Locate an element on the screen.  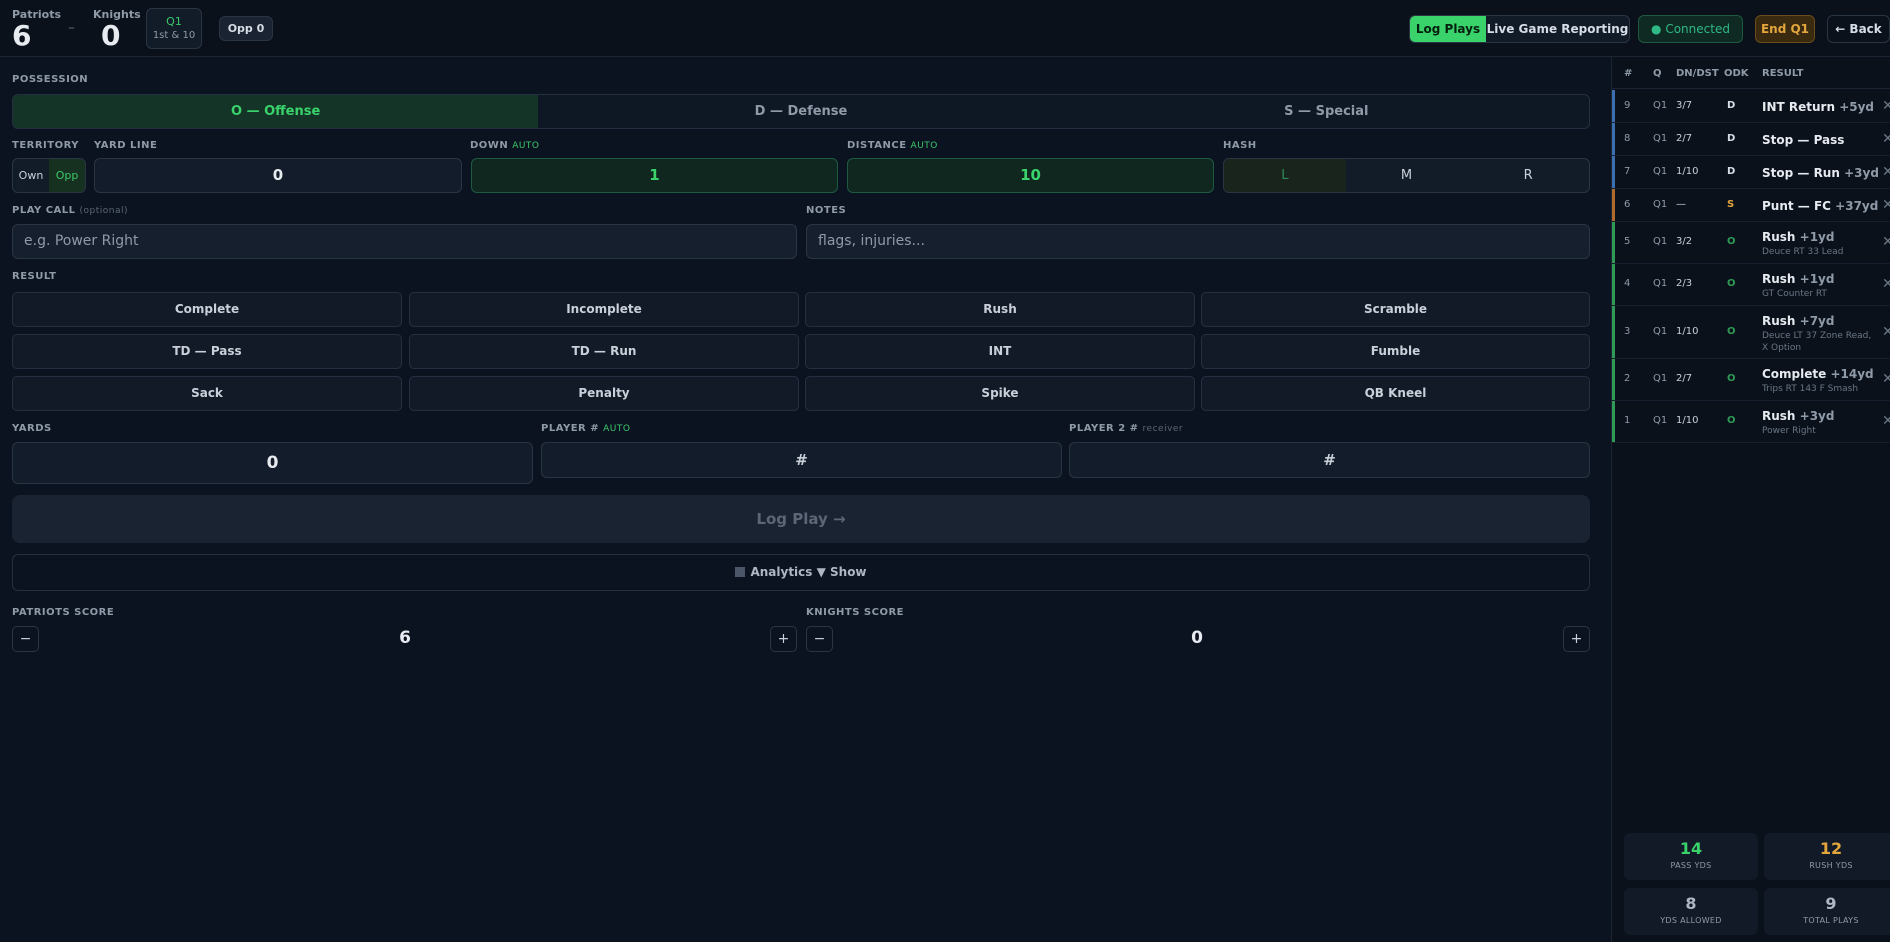
possession-special: S — Special is located at coordinates (1326, 111).